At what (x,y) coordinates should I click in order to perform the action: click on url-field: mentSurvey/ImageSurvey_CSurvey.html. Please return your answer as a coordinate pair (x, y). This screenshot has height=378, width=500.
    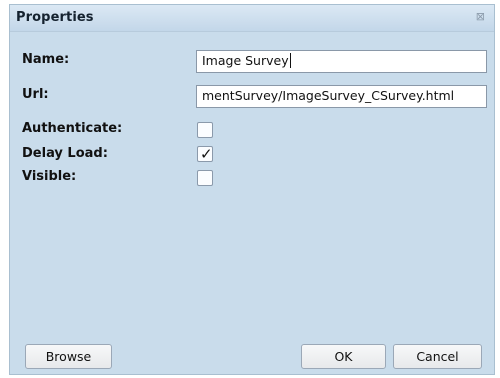
    Looking at the image, I should click on (341, 96).